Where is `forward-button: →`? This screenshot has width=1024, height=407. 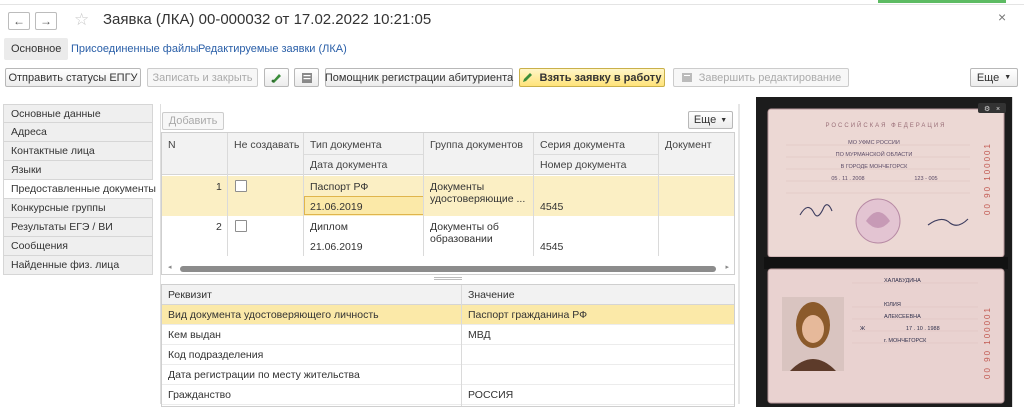 forward-button: → is located at coordinates (46, 21).